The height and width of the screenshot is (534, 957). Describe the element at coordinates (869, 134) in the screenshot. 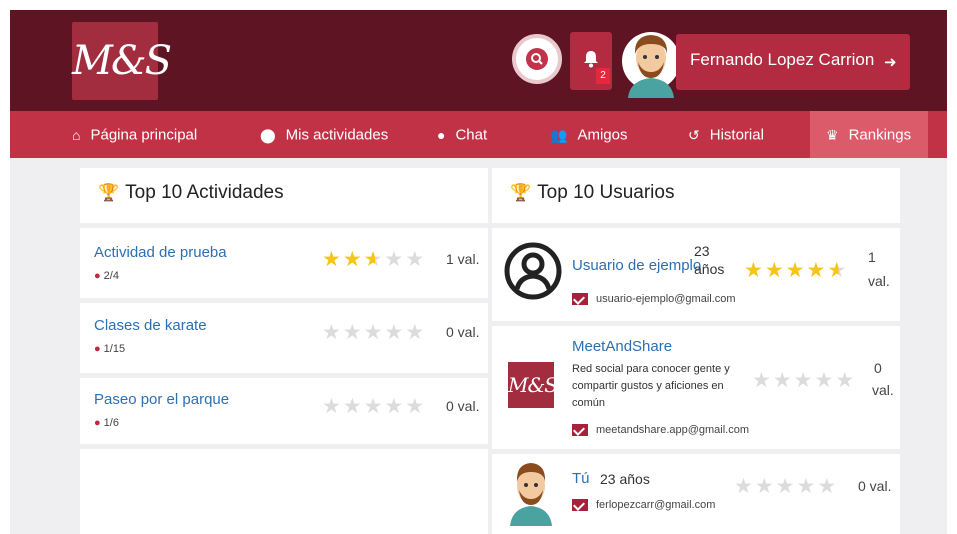

I see `nav-rankings: ♛ Rankings` at that location.